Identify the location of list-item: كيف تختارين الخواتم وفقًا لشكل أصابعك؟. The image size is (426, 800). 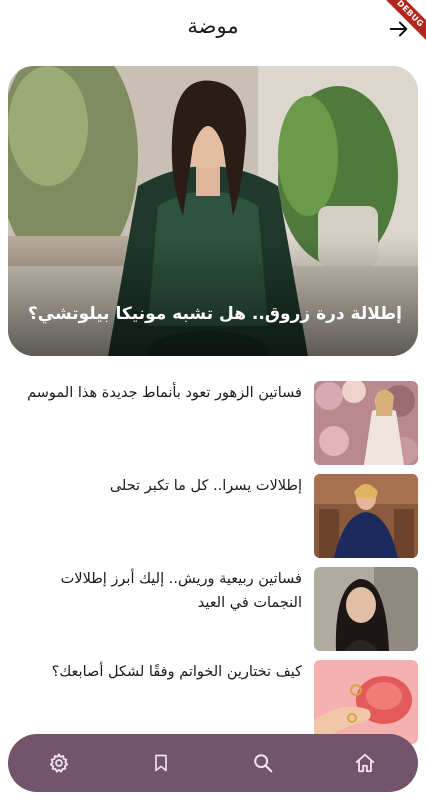
(213, 702).